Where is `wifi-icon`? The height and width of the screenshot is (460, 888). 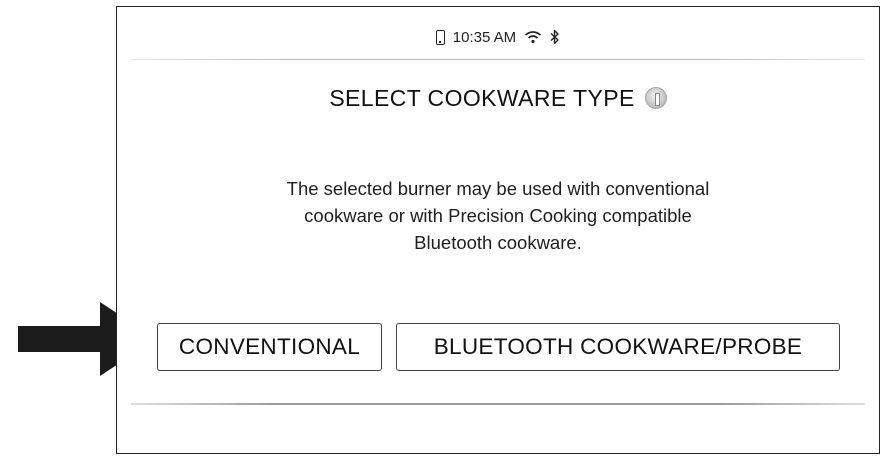 wifi-icon is located at coordinates (533, 37).